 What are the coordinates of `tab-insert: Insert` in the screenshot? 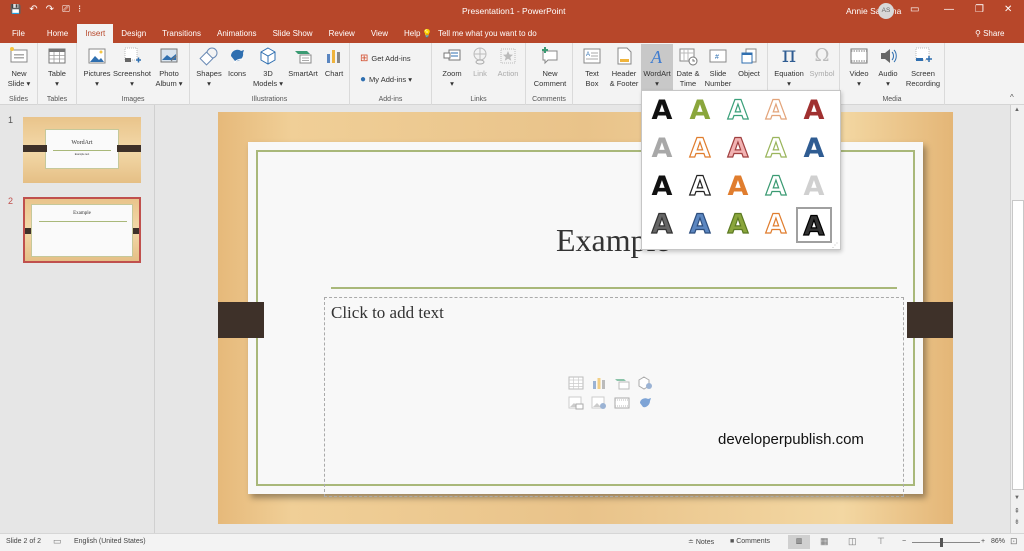 It's located at (95, 33).